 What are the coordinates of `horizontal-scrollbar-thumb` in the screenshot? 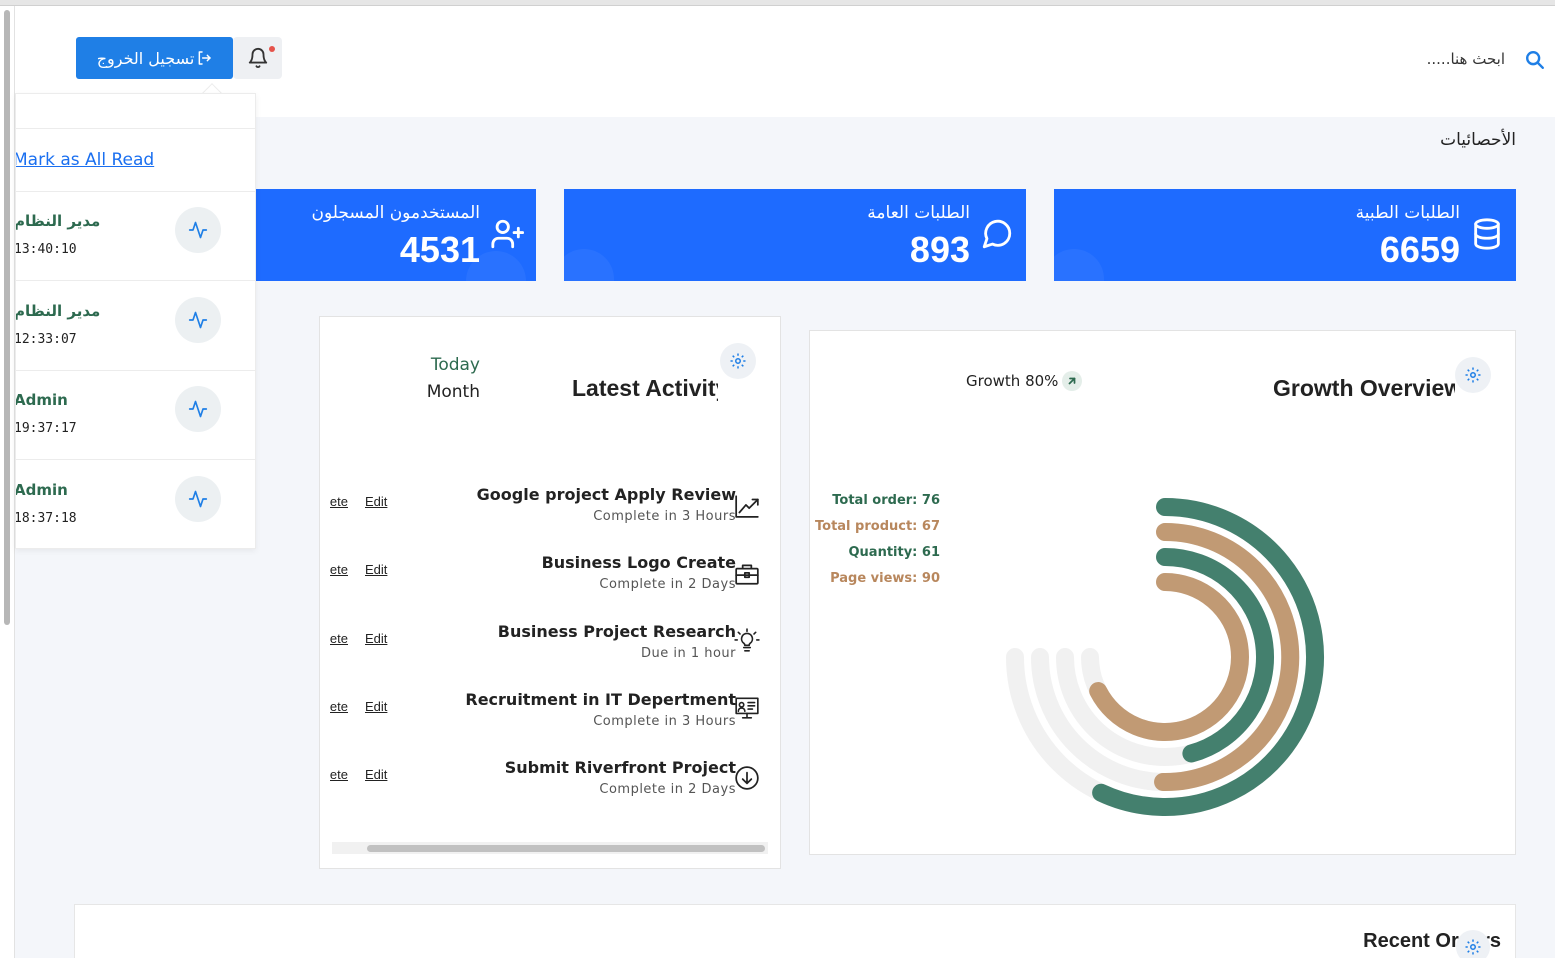 It's located at (566, 848).